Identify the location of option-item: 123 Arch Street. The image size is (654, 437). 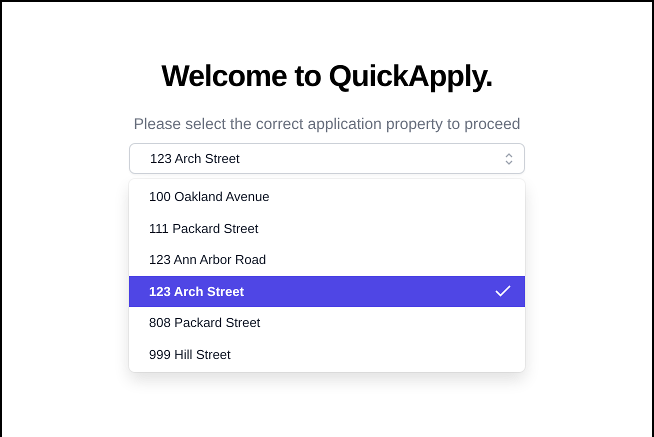
(327, 291).